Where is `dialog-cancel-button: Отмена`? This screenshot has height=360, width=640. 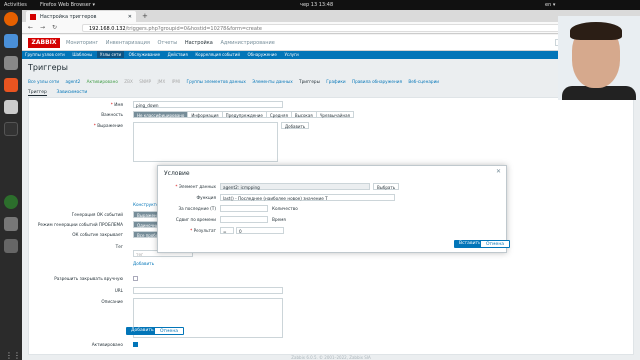
dialog-cancel-button: Отмена is located at coordinates (495, 244).